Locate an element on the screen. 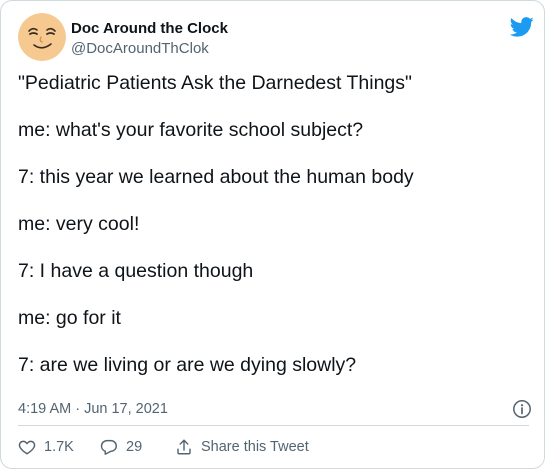 The width and height of the screenshot is (547, 471). author-display-name: Doc Around the Clock is located at coordinates (149, 29).